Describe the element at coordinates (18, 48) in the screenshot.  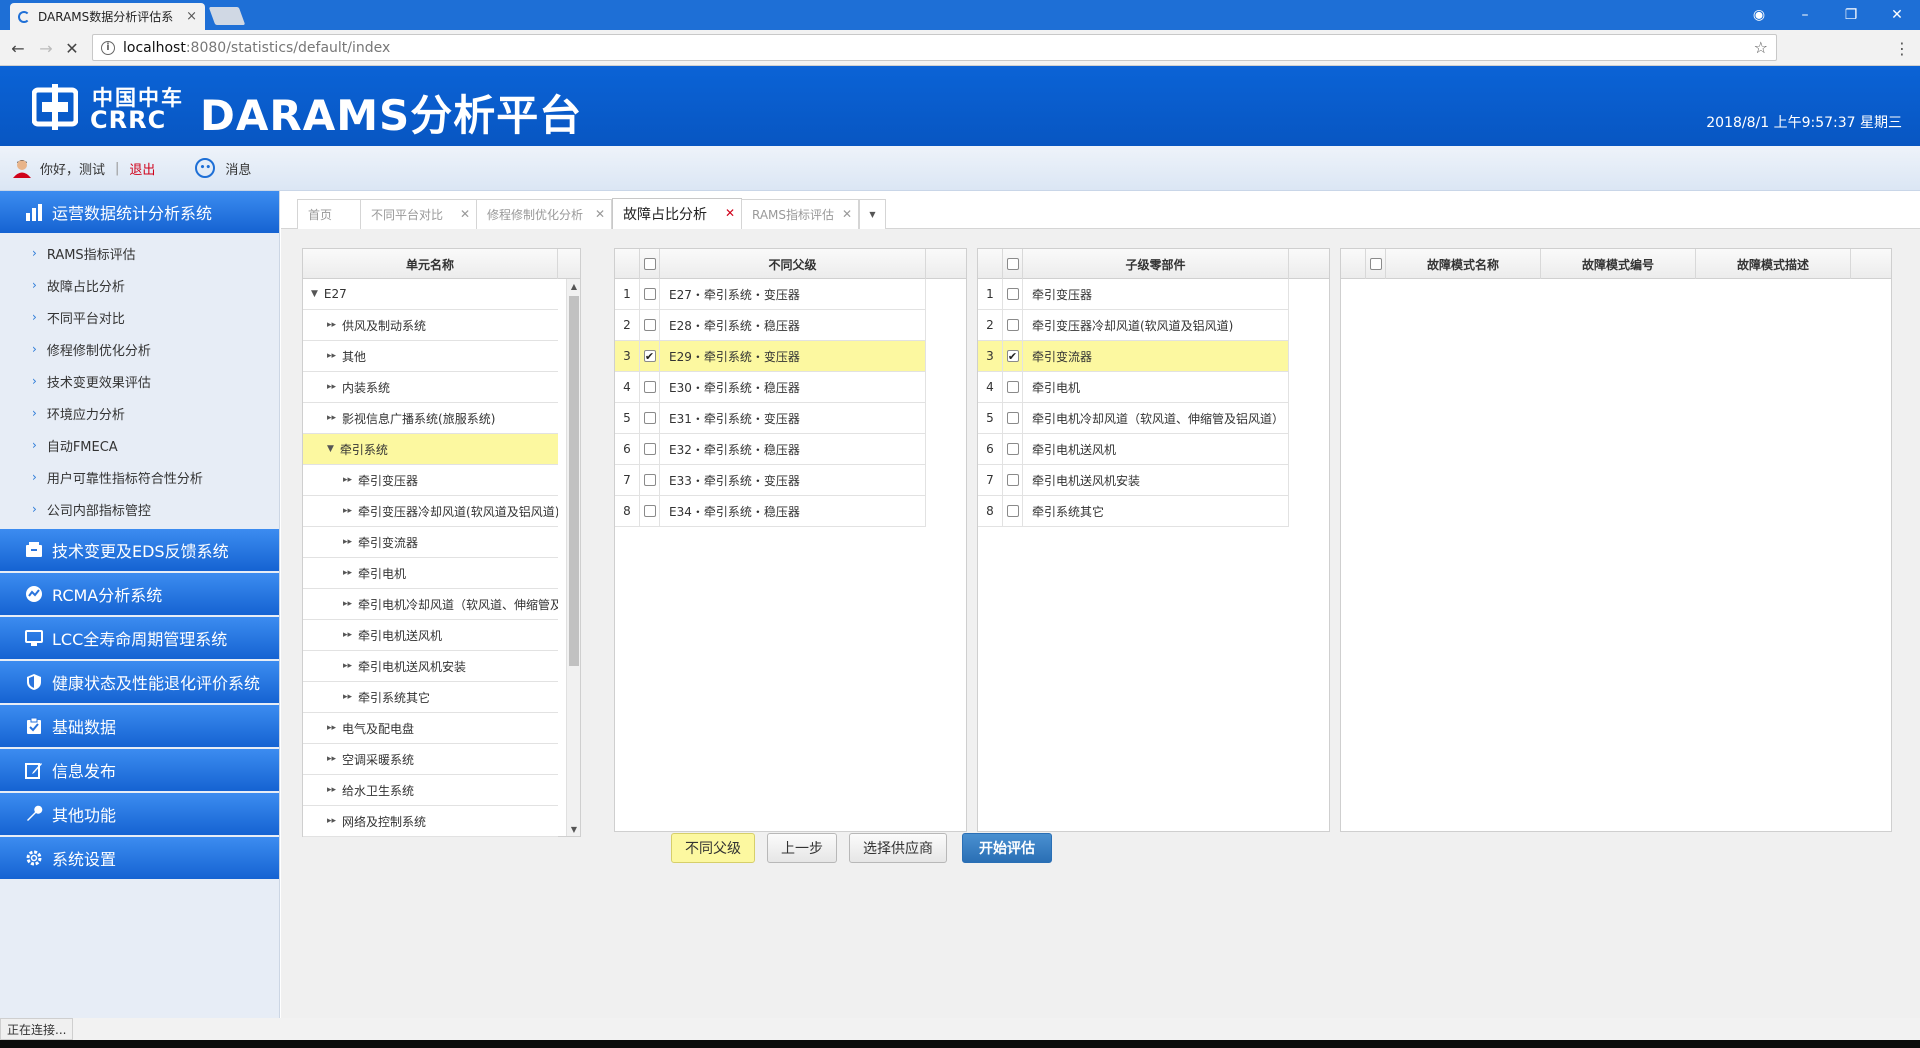
I see `back-icon: ←` at that location.